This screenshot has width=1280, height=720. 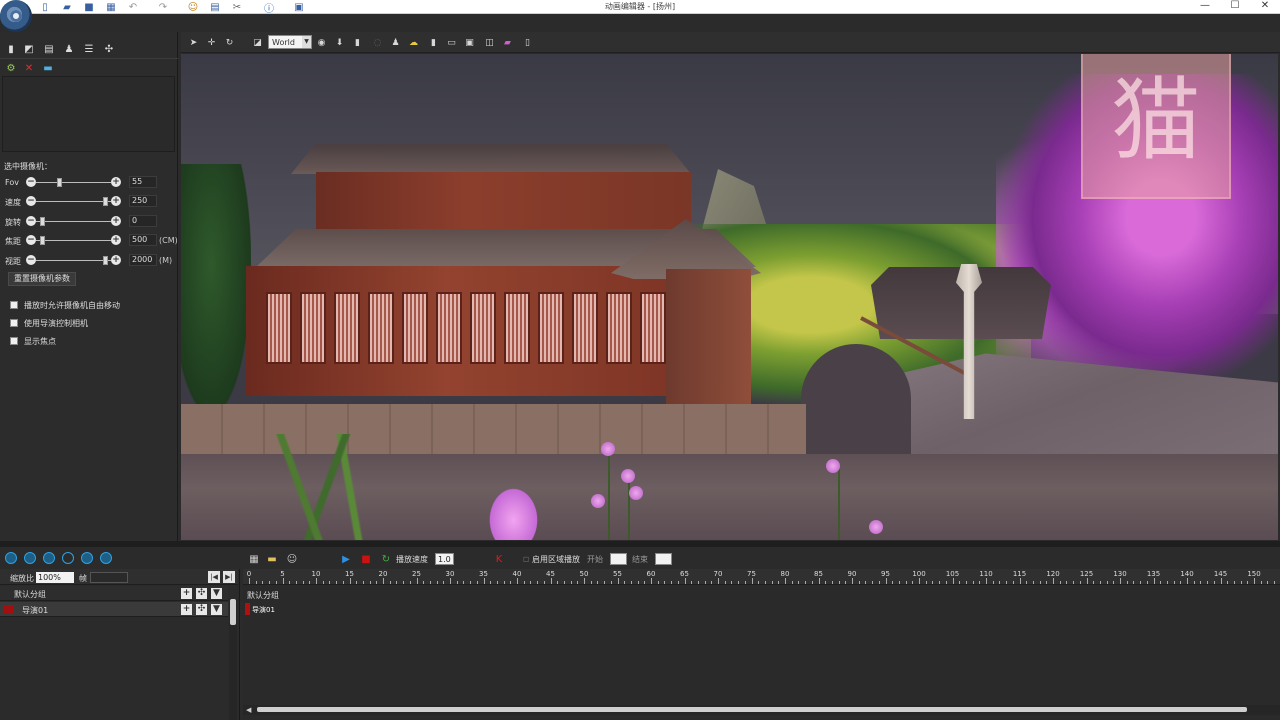 I want to click on open-folder-icon: ▰, so click(x=67, y=7).